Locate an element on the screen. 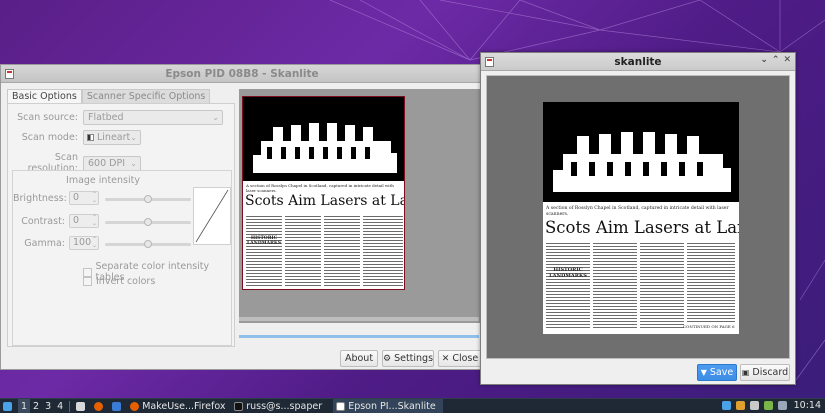 This screenshot has height=413, width=825. update-icon is located at coordinates (740, 405).